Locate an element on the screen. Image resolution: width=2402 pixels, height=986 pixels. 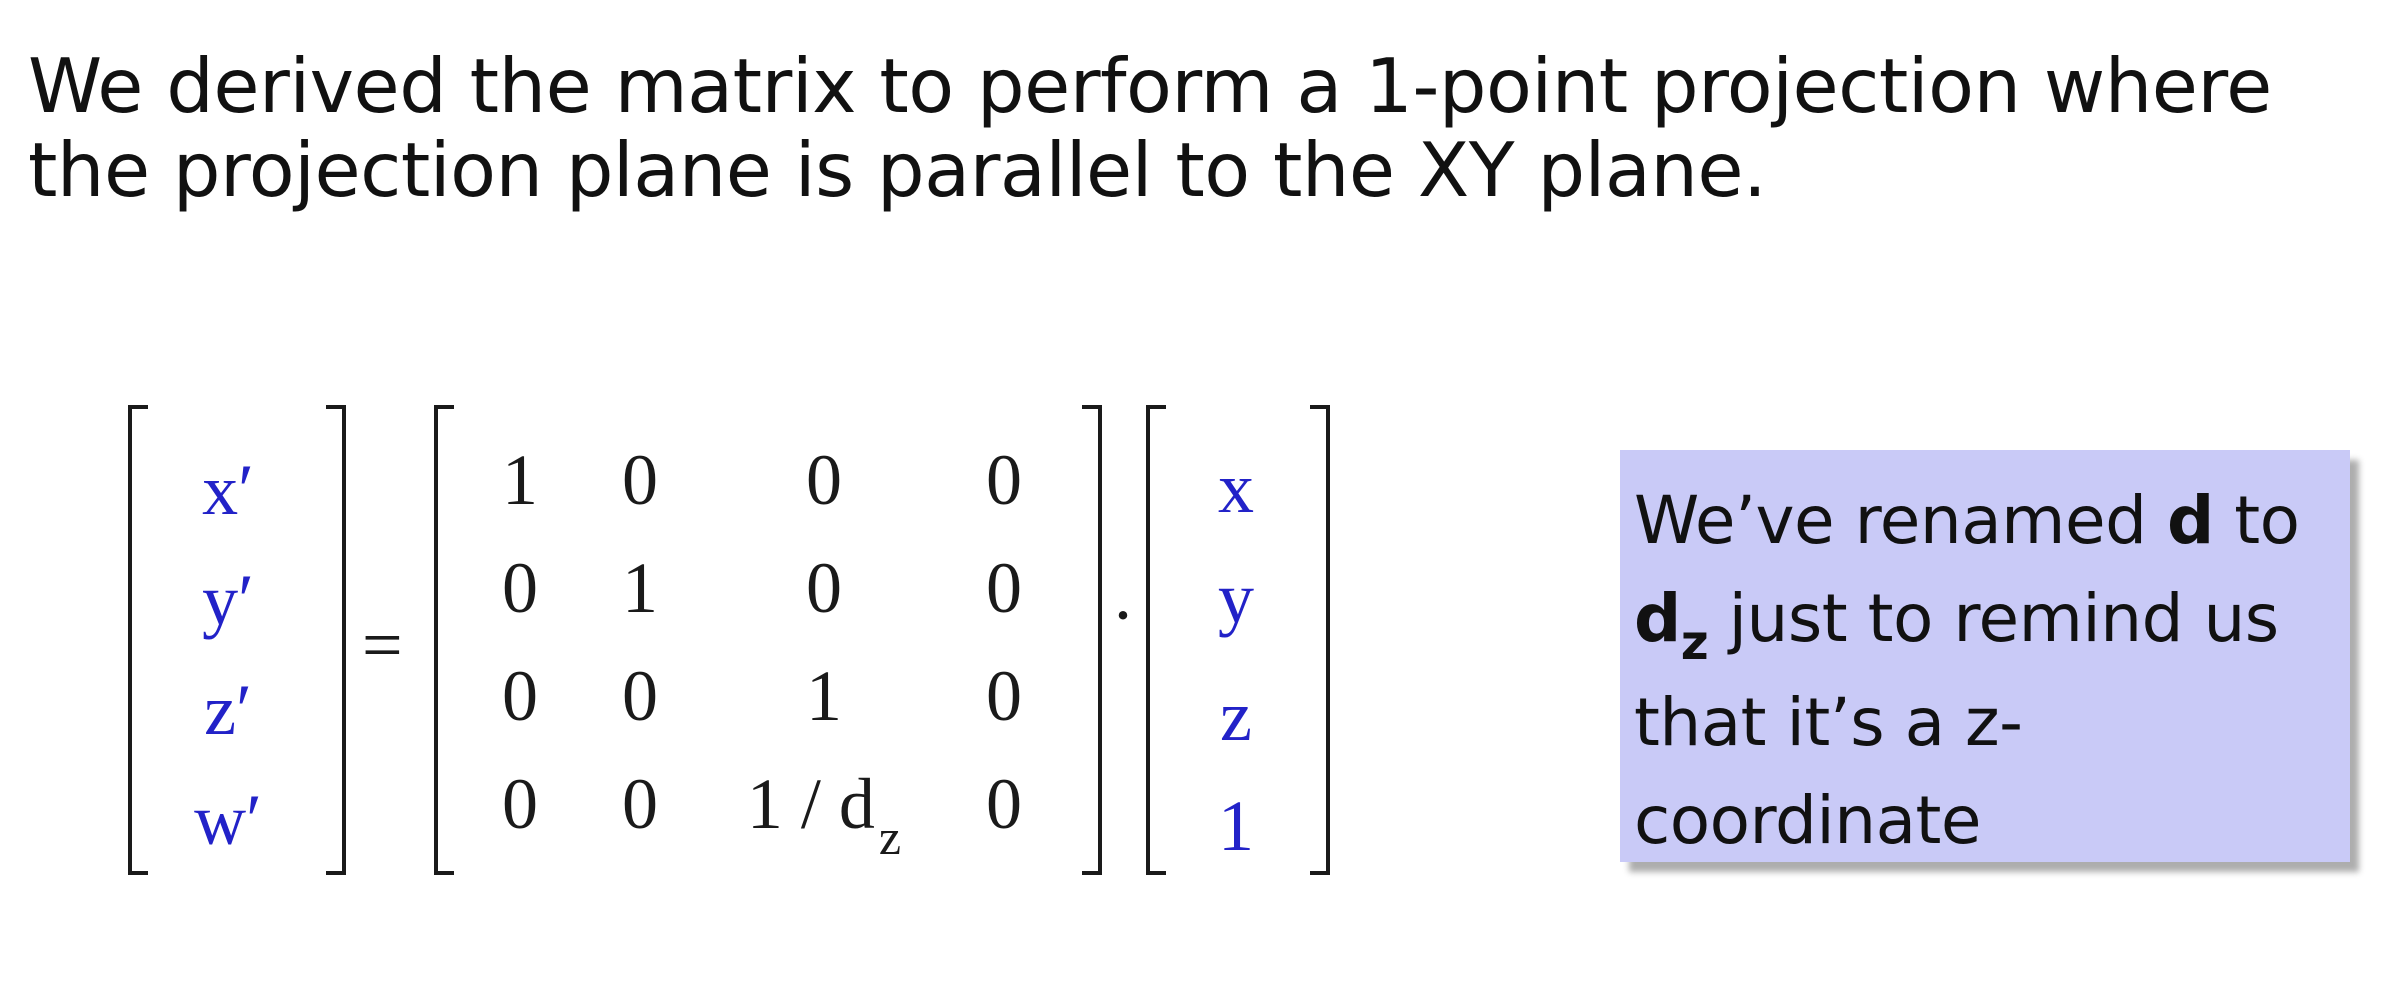
matrix-cell-inverse-dz: 1 / dz is located at coordinates (824, 814).